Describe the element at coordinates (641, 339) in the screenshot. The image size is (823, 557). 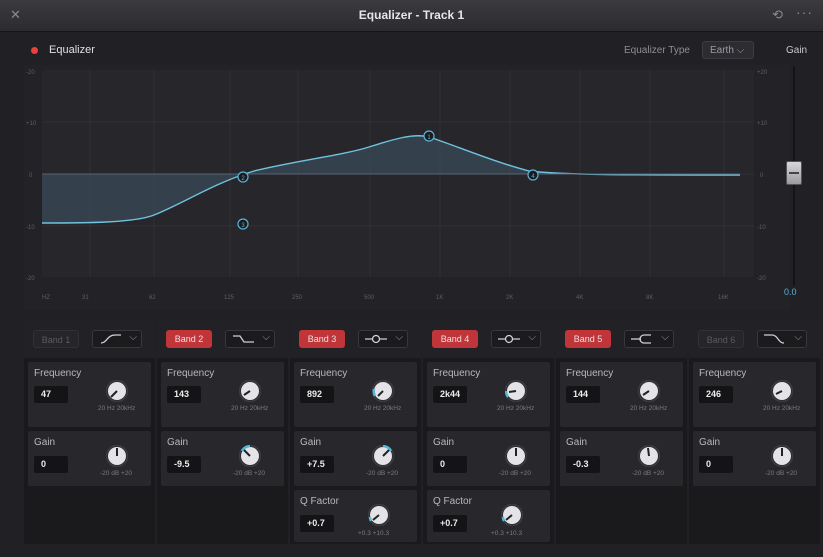
I see `high-shelf-icon` at that location.